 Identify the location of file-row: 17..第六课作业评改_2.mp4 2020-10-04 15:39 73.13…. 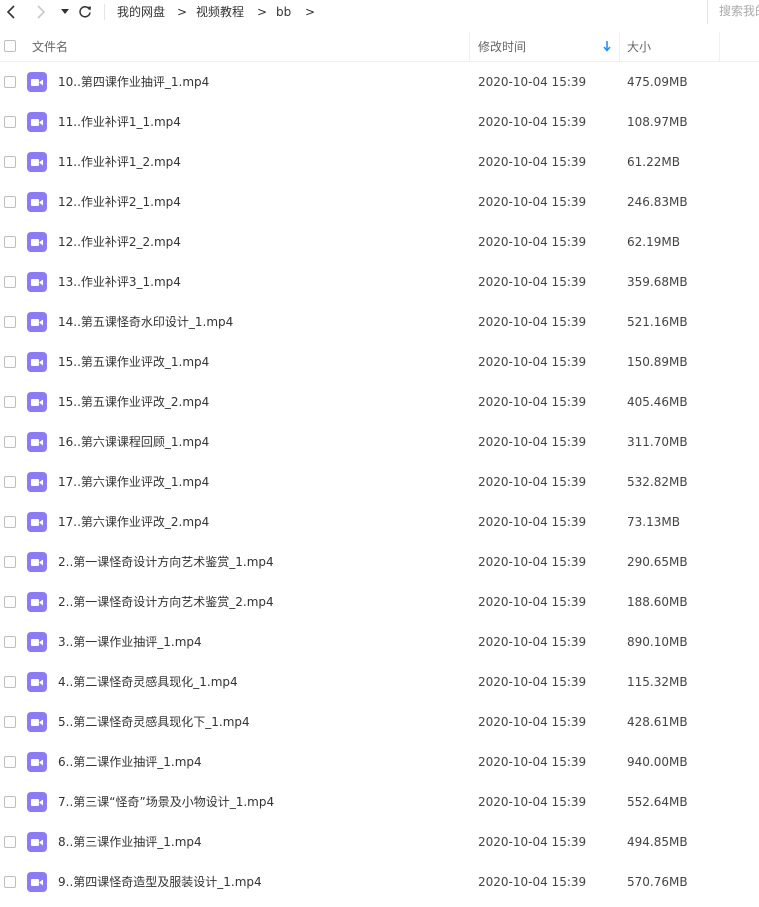
(379, 522).